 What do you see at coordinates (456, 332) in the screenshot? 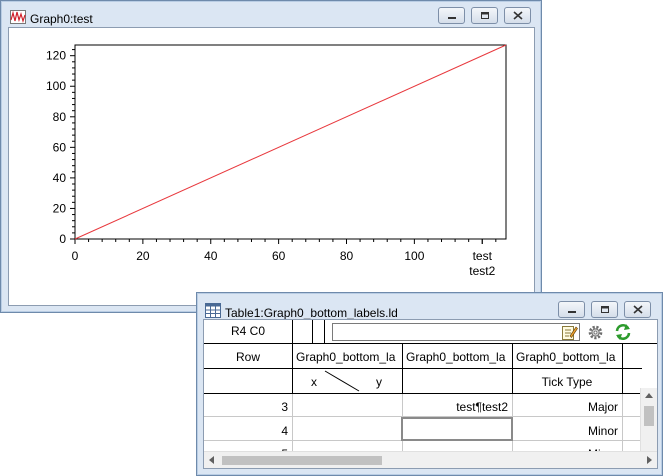
I see `cell-entry-field` at bounding box center [456, 332].